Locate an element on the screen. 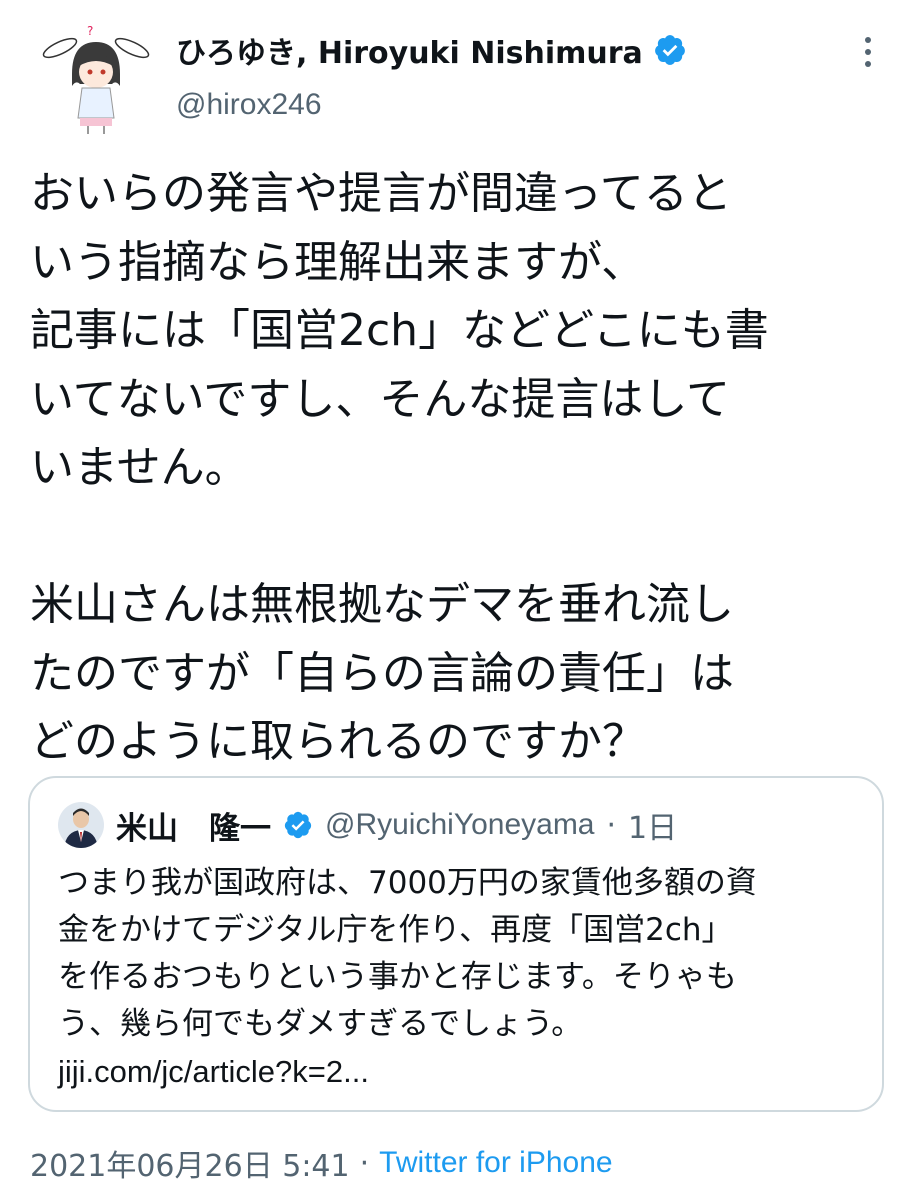 The height and width of the screenshot is (1200, 913). tweet-header: ? ひろゆき, Hiroyuki Nishimura @hirox246 is located at coordinates (456, 75).